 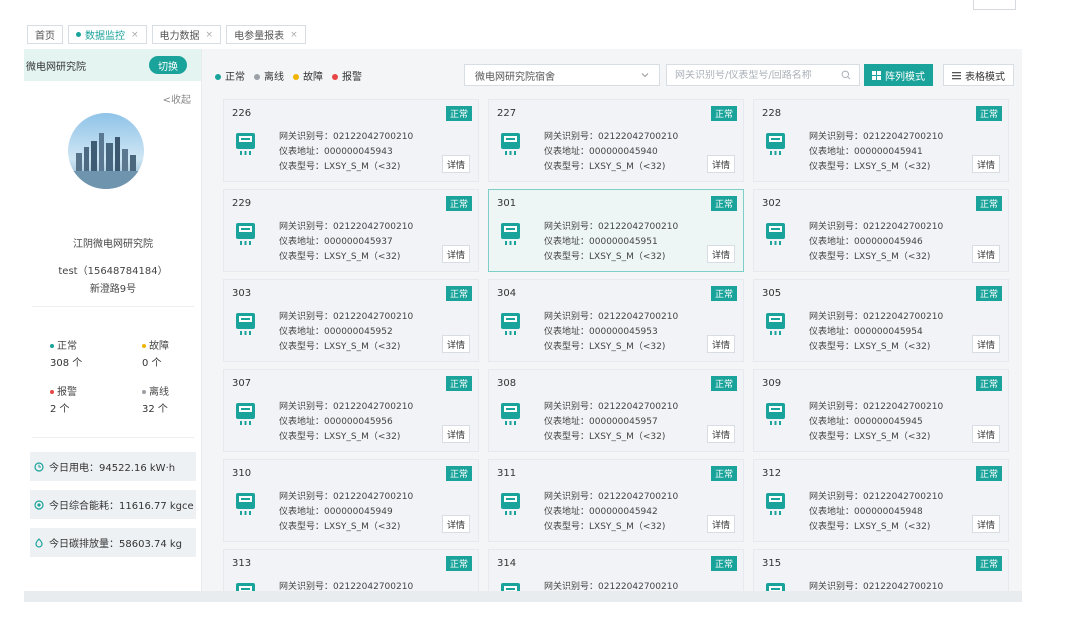 What do you see at coordinates (66, 353) in the screenshot?
I see `stat-normal: 正常 308 个` at bounding box center [66, 353].